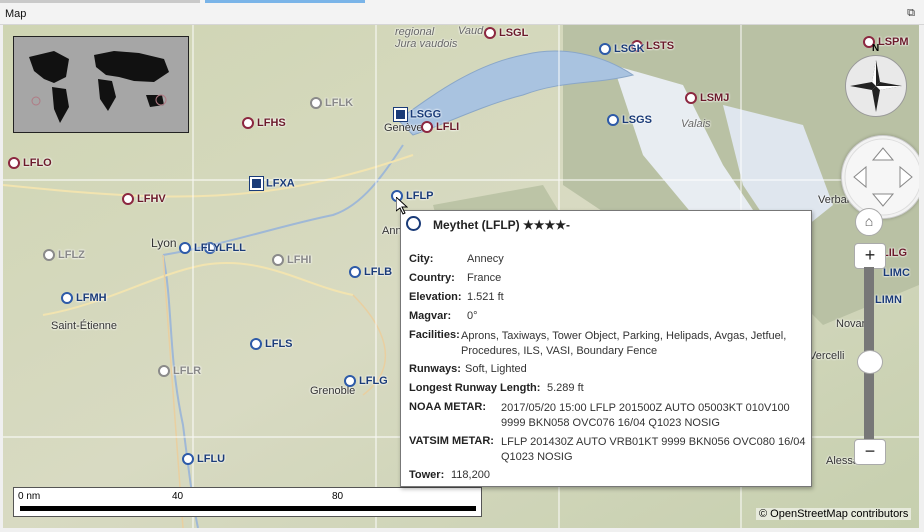 Image resolution: width=924 pixels, height=532 pixels. Describe the element at coordinates (366, 381) in the screenshot. I see `airport-lflg: LFLG` at that location.